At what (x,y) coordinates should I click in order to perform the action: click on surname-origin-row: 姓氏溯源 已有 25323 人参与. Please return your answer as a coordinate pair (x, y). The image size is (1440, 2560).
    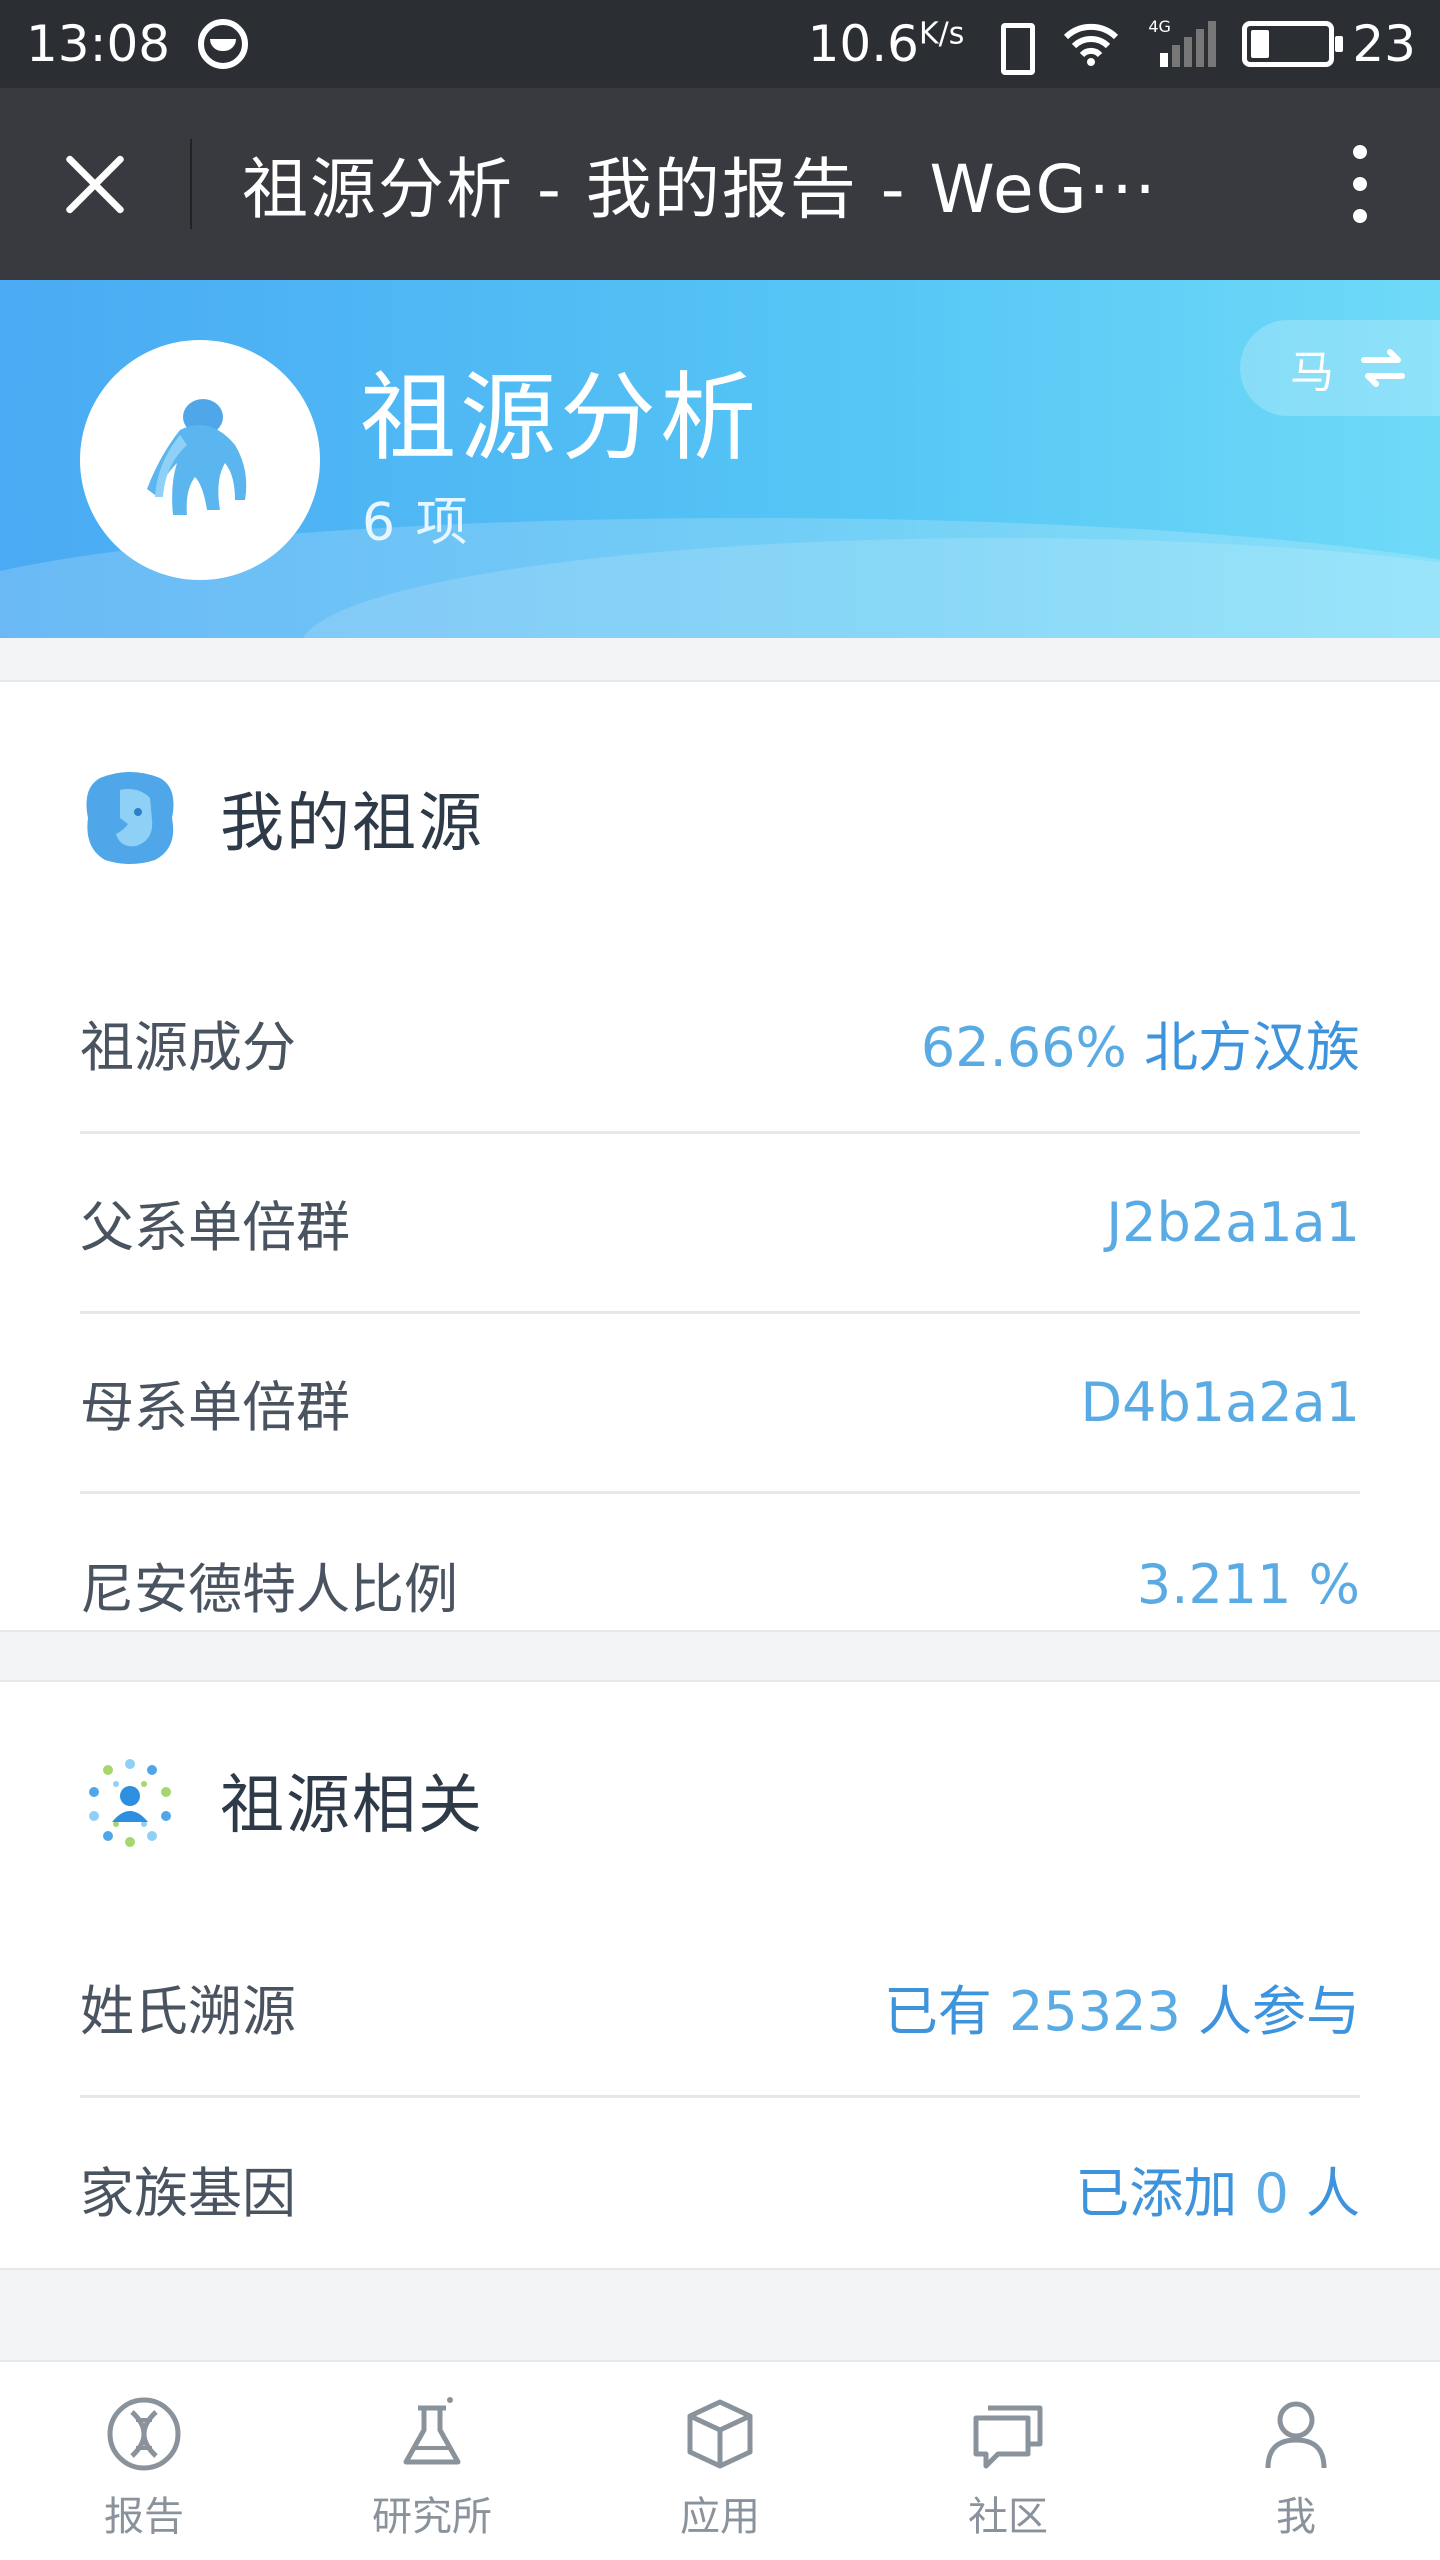
    Looking at the image, I should click on (720, 2008).